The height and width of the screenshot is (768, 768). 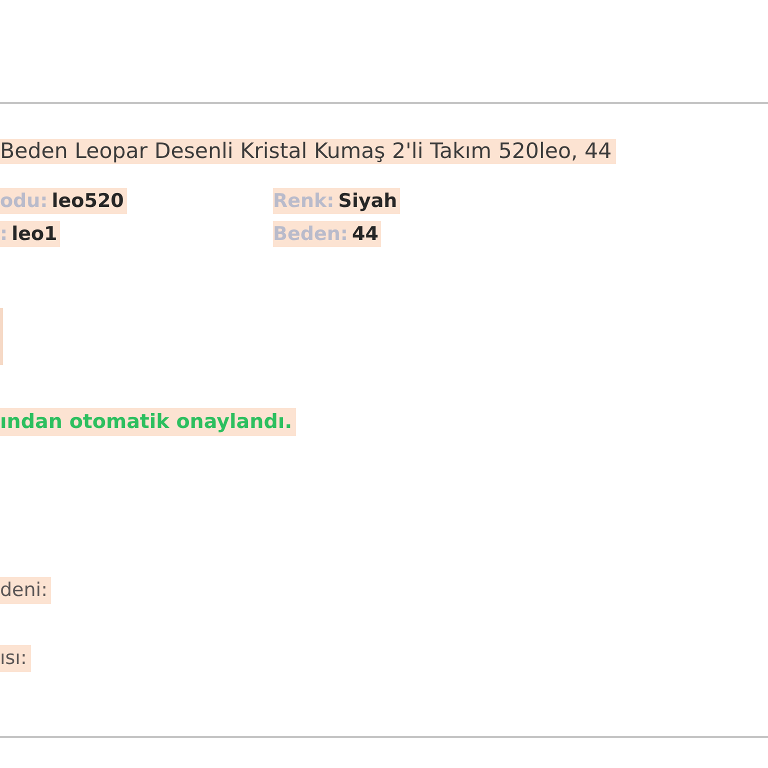 What do you see at coordinates (148, 422) in the screenshot?
I see `approval-note: ından otomatik onaylandı.` at bounding box center [148, 422].